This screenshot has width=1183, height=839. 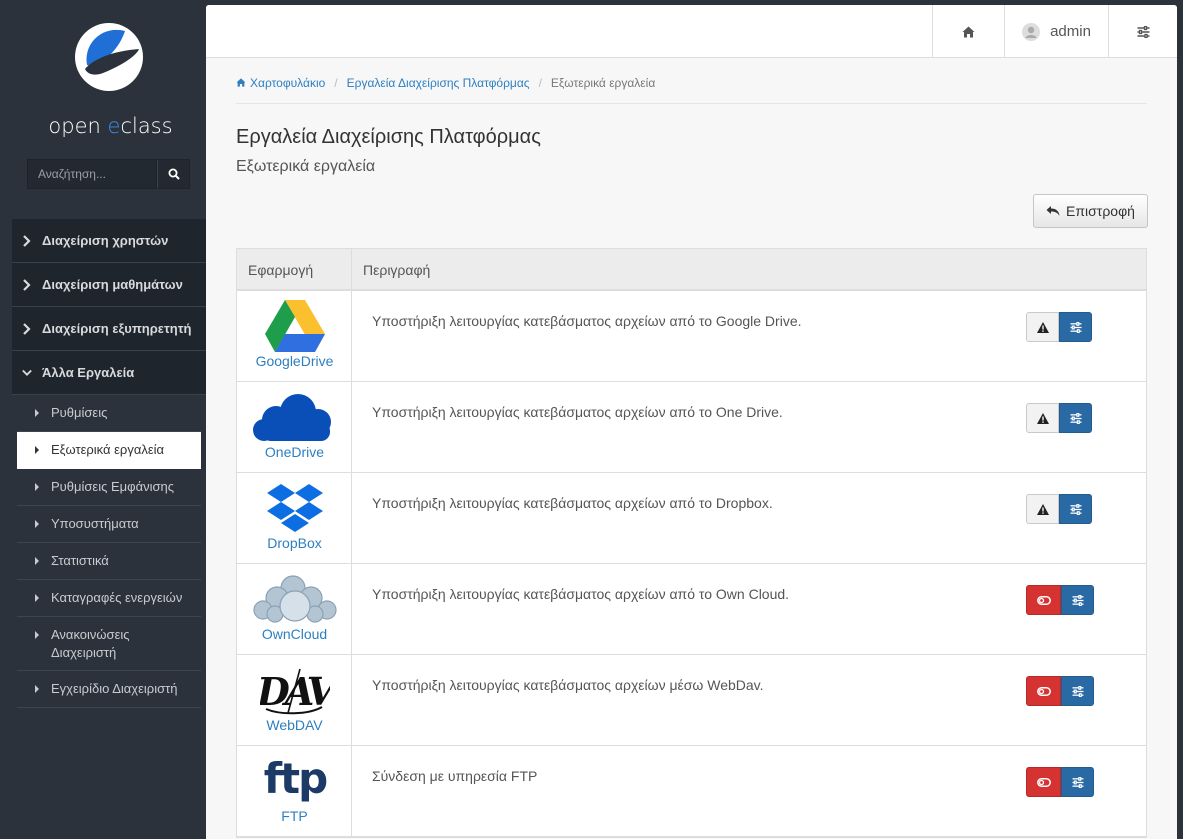 What do you see at coordinates (109, 561) in the screenshot?
I see `sidebar-item-statistics: Στατιστικά` at bounding box center [109, 561].